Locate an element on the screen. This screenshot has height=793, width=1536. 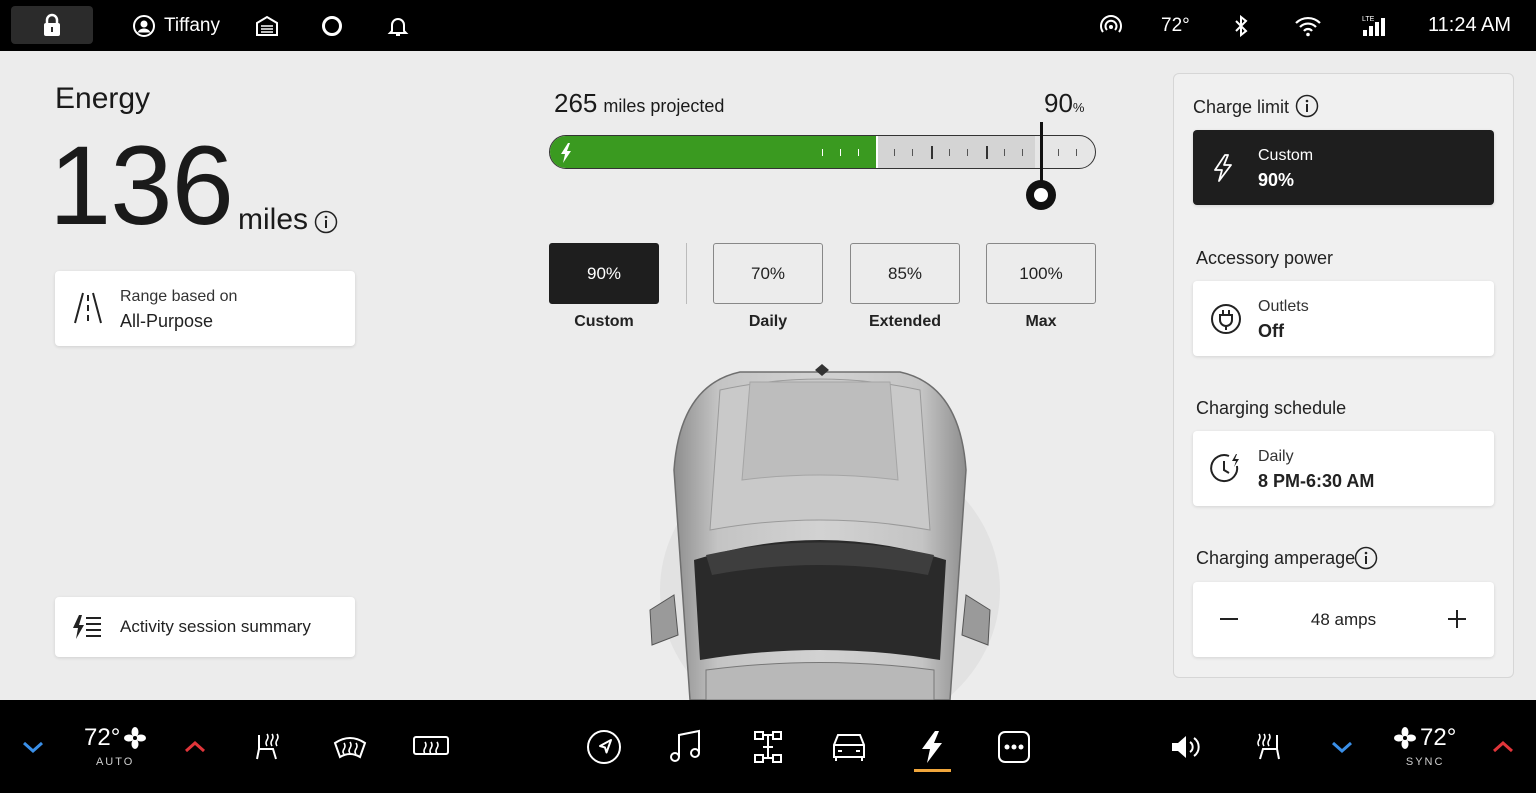
wifi-status is located at coordinates (1308, 25).